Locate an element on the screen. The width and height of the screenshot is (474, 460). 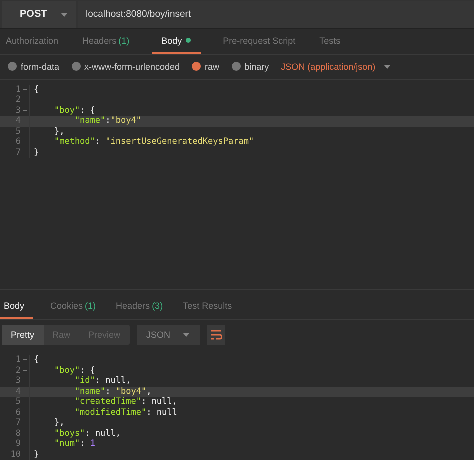
wrap-lines-button is located at coordinates (215, 334).